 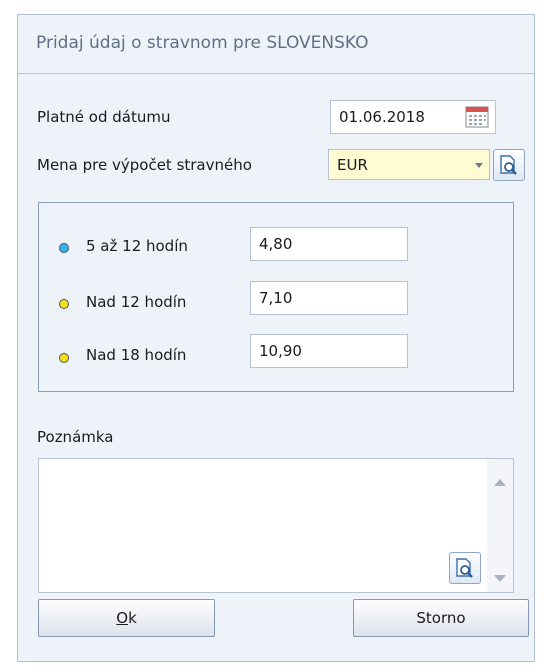 I want to click on dialog-titlebar: Pridaj údaj o stravnom pre SLOVENSKO, so click(x=276, y=44).